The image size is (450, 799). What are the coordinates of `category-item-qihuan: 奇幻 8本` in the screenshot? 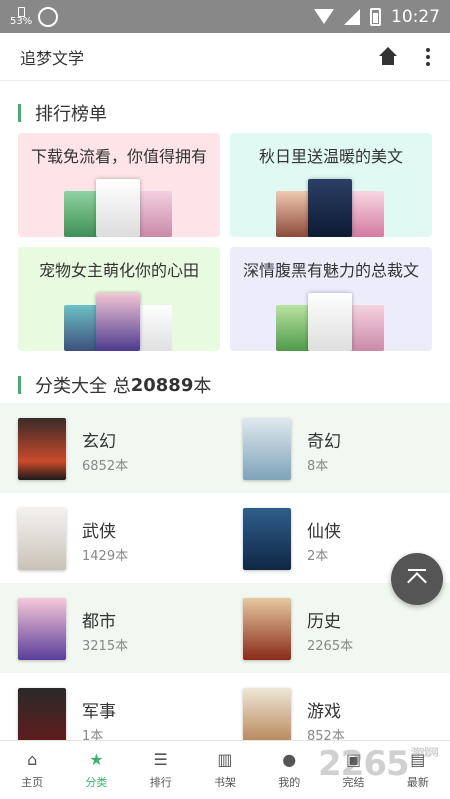 It's located at (337, 448).